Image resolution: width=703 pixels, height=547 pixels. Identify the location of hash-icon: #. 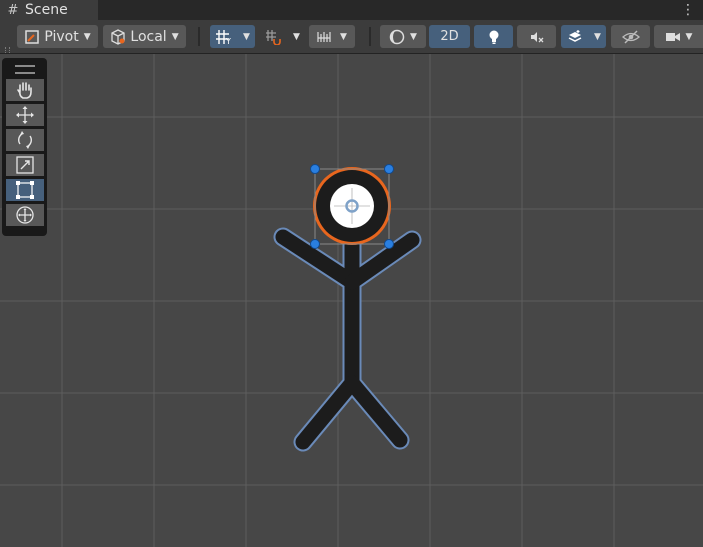
(13, 10).